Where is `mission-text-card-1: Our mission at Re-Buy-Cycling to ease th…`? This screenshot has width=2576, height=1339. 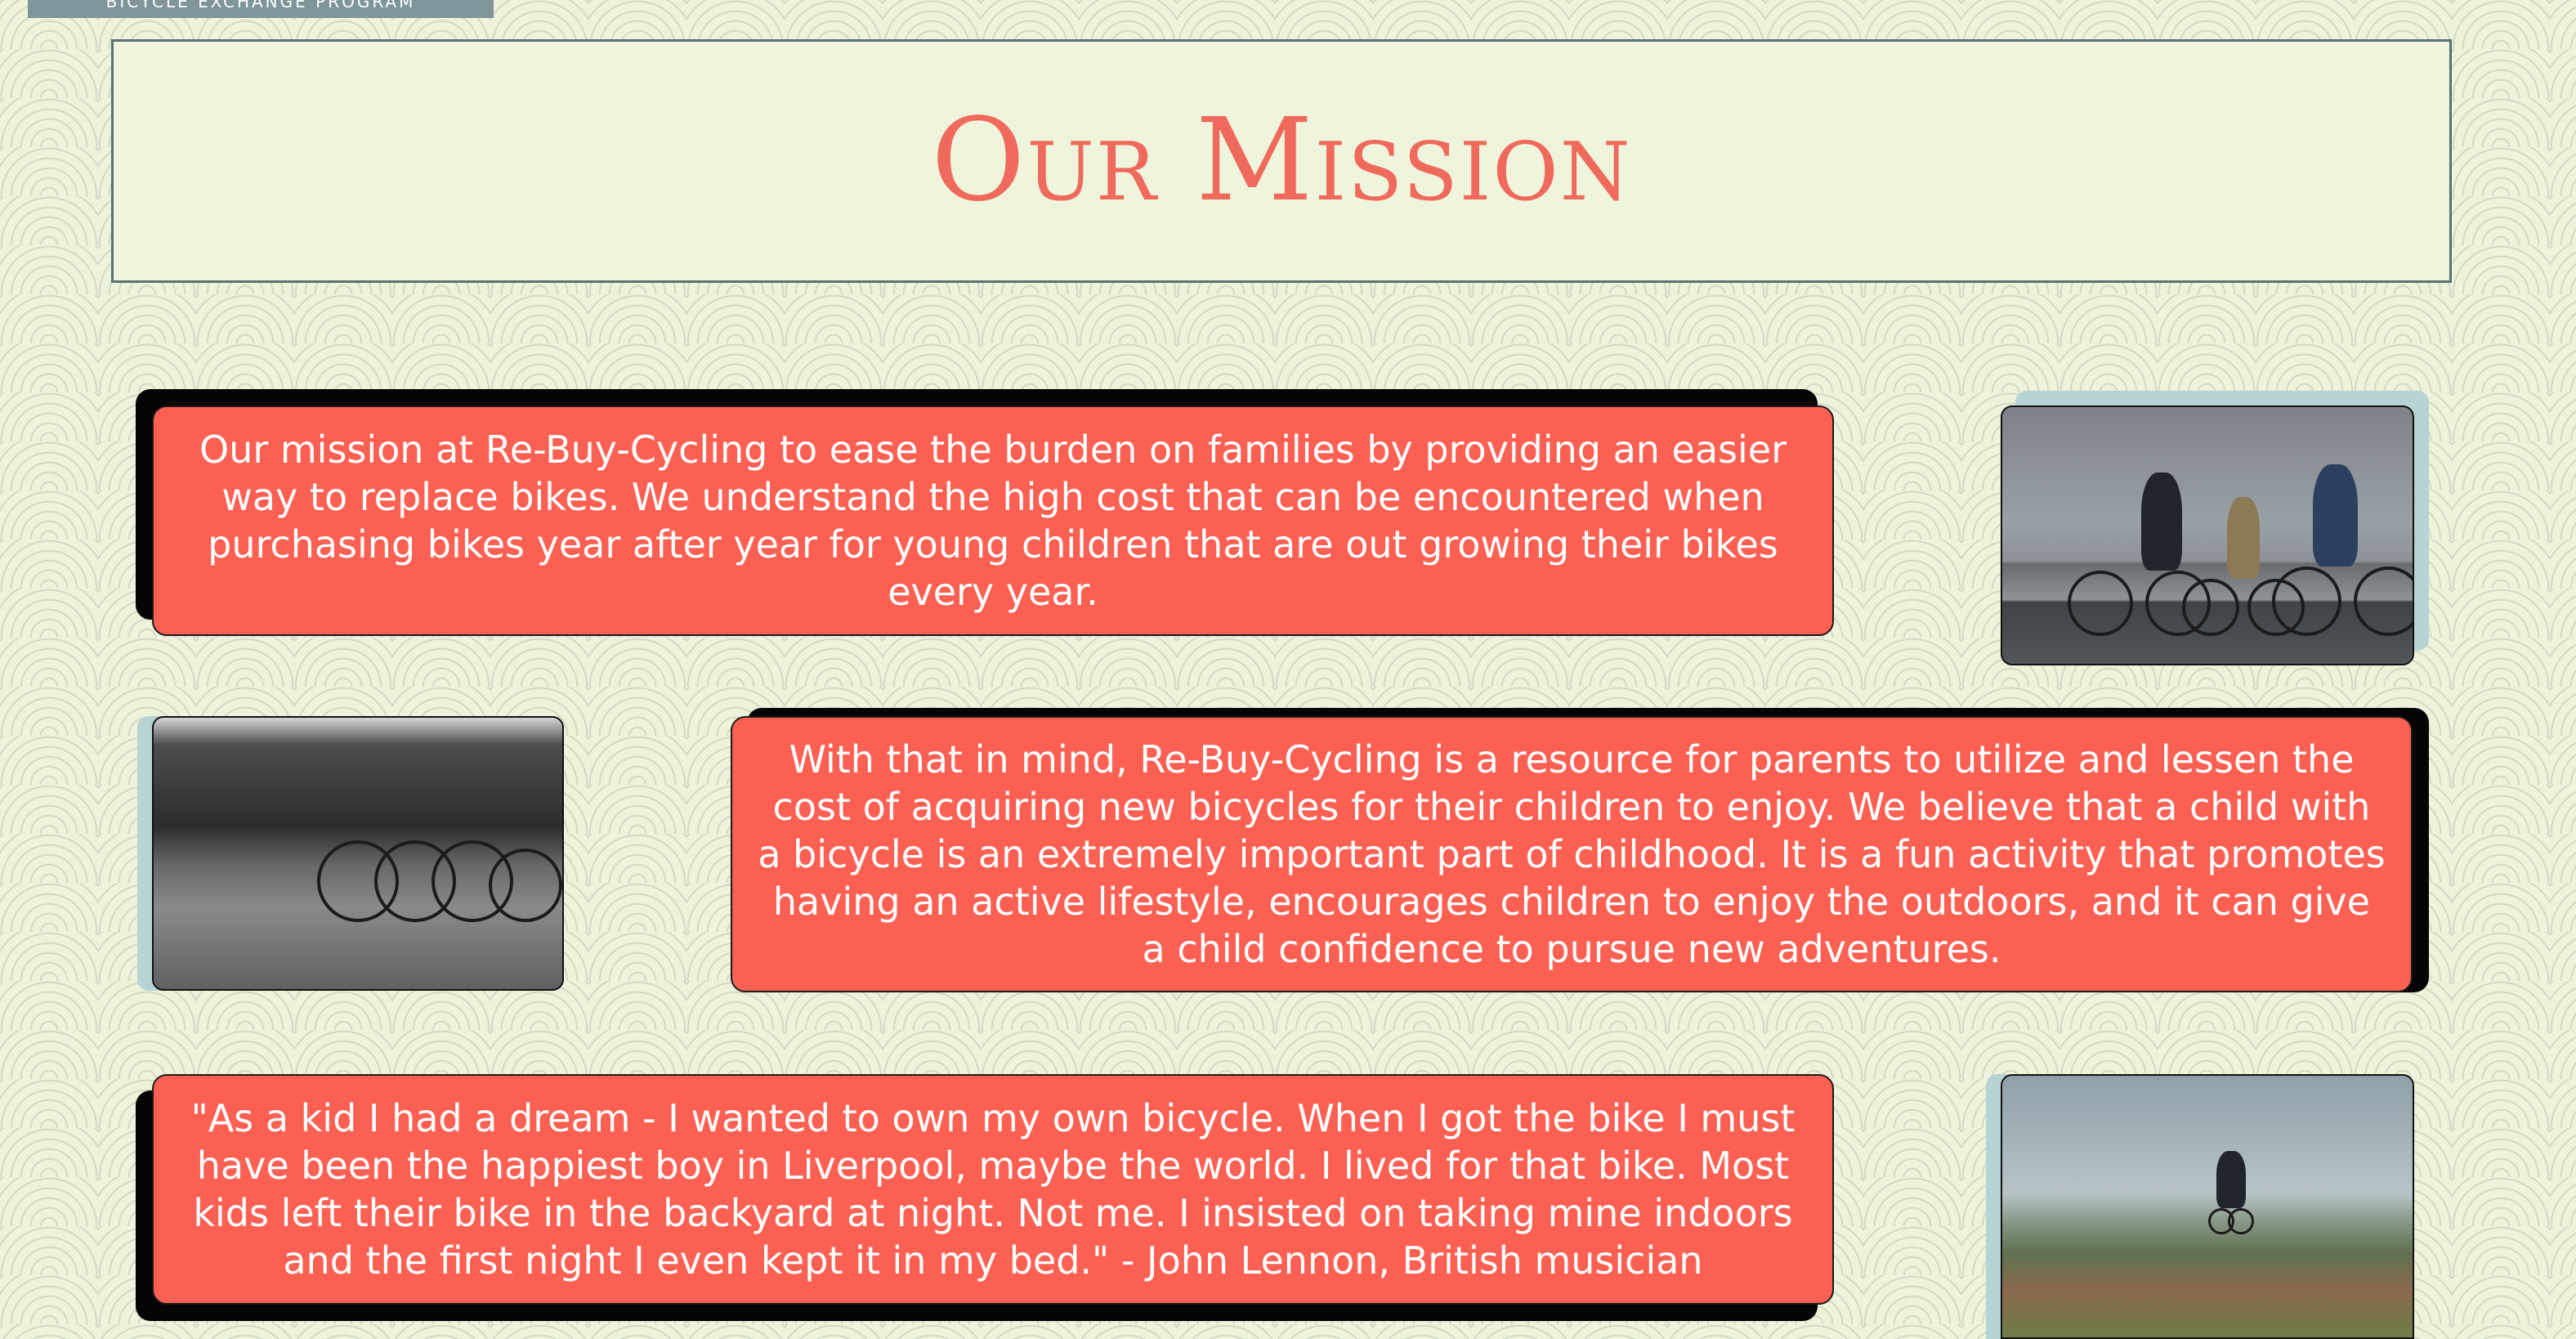 mission-text-card-1: Our mission at Re-Buy-Cycling to ease th… is located at coordinates (993, 520).